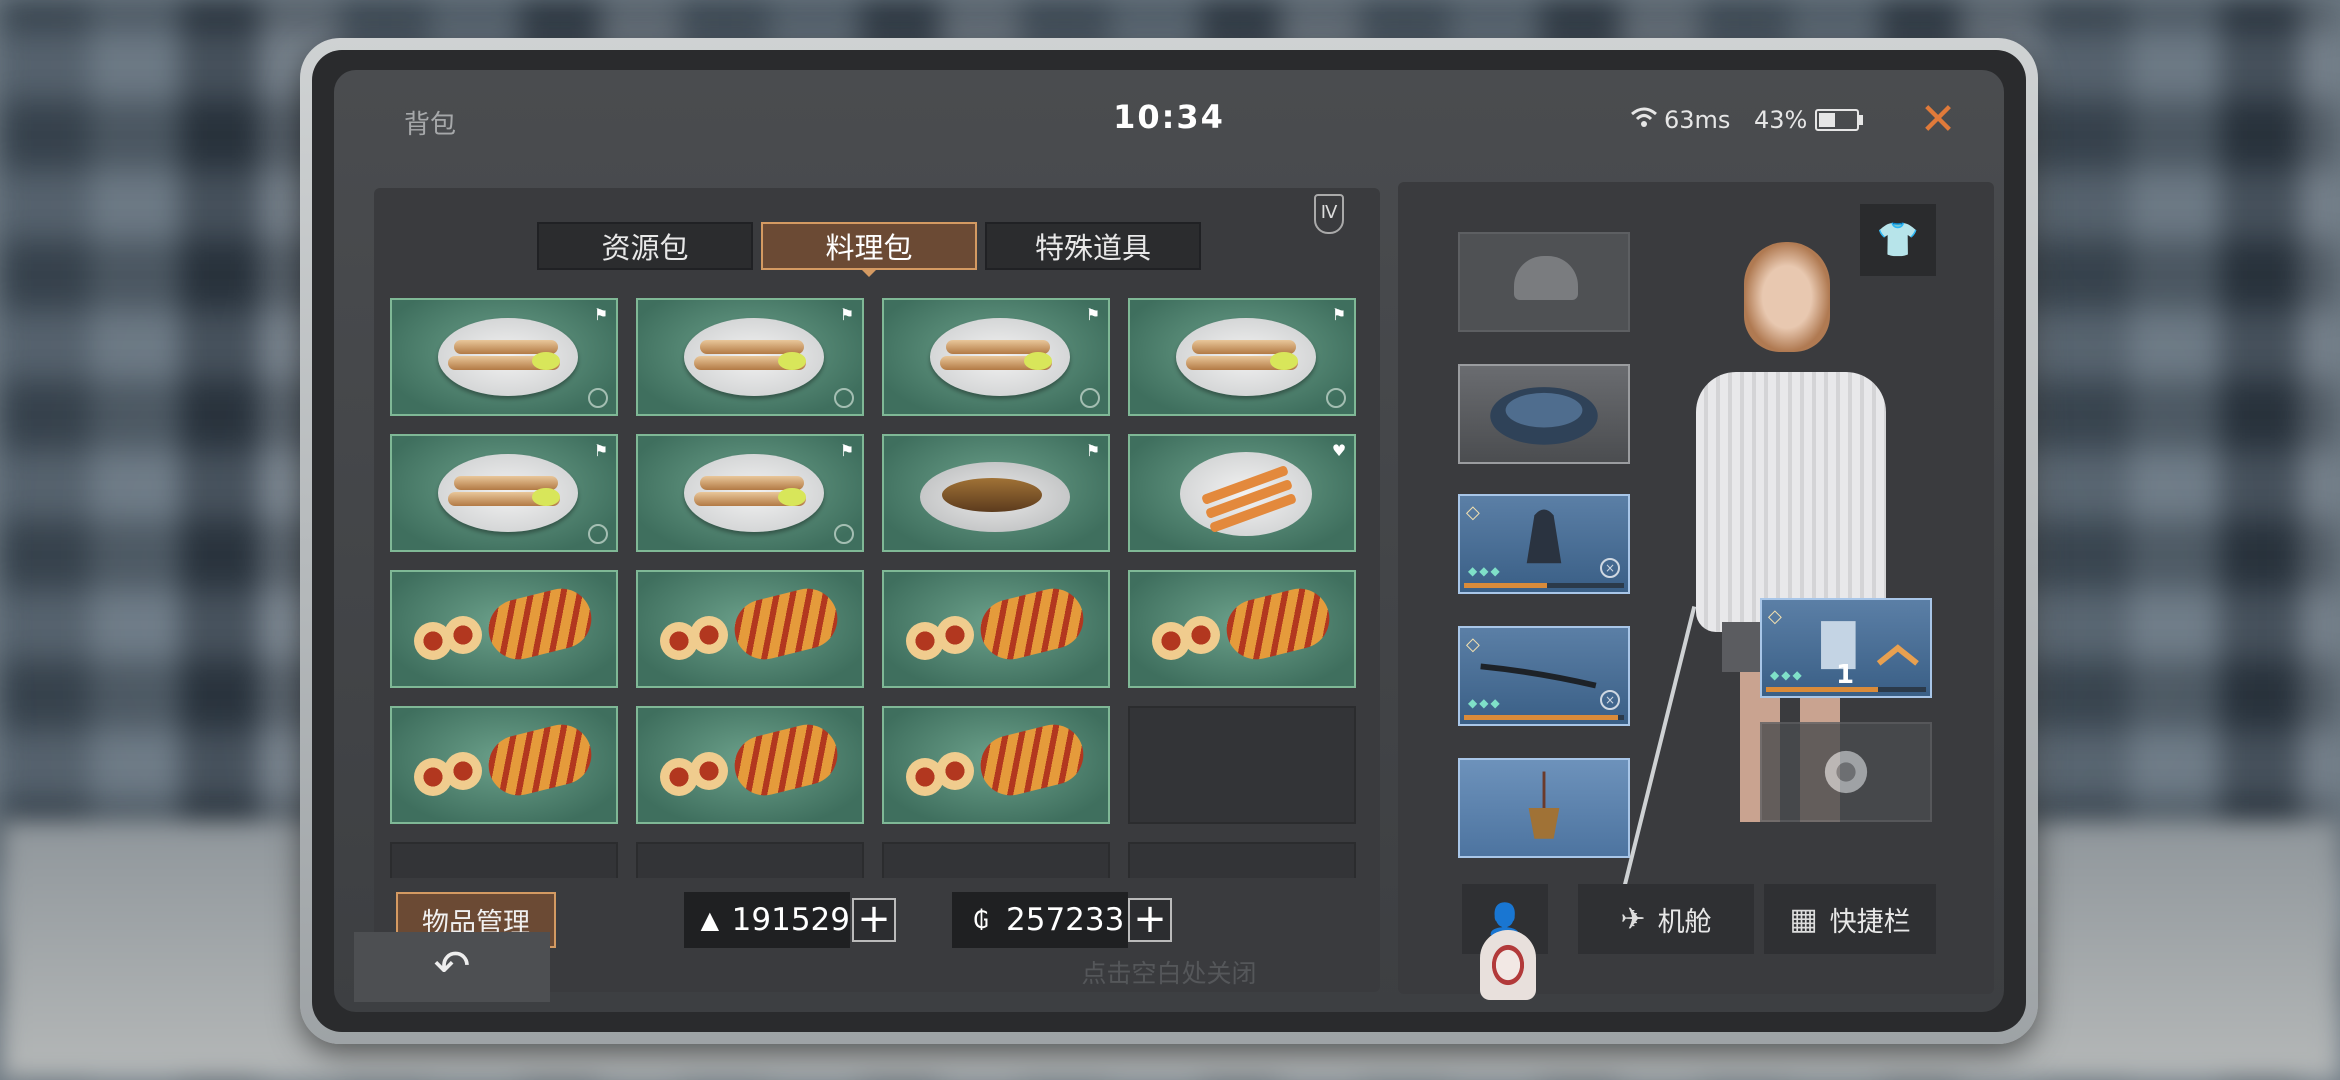 Image resolution: width=2340 pixels, height=1080 pixels. Describe the element at coordinates (1546, 278) in the screenshot. I see `helmet-icon` at that location.